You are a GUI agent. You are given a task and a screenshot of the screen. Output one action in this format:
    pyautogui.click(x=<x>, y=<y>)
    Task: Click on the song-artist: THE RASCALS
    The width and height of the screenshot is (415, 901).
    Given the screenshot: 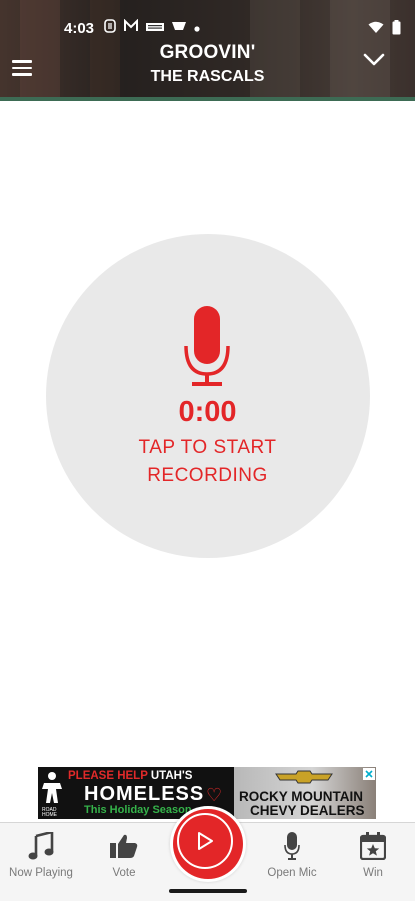 What is the action you would take?
    pyautogui.click(x=207, y=76)
    